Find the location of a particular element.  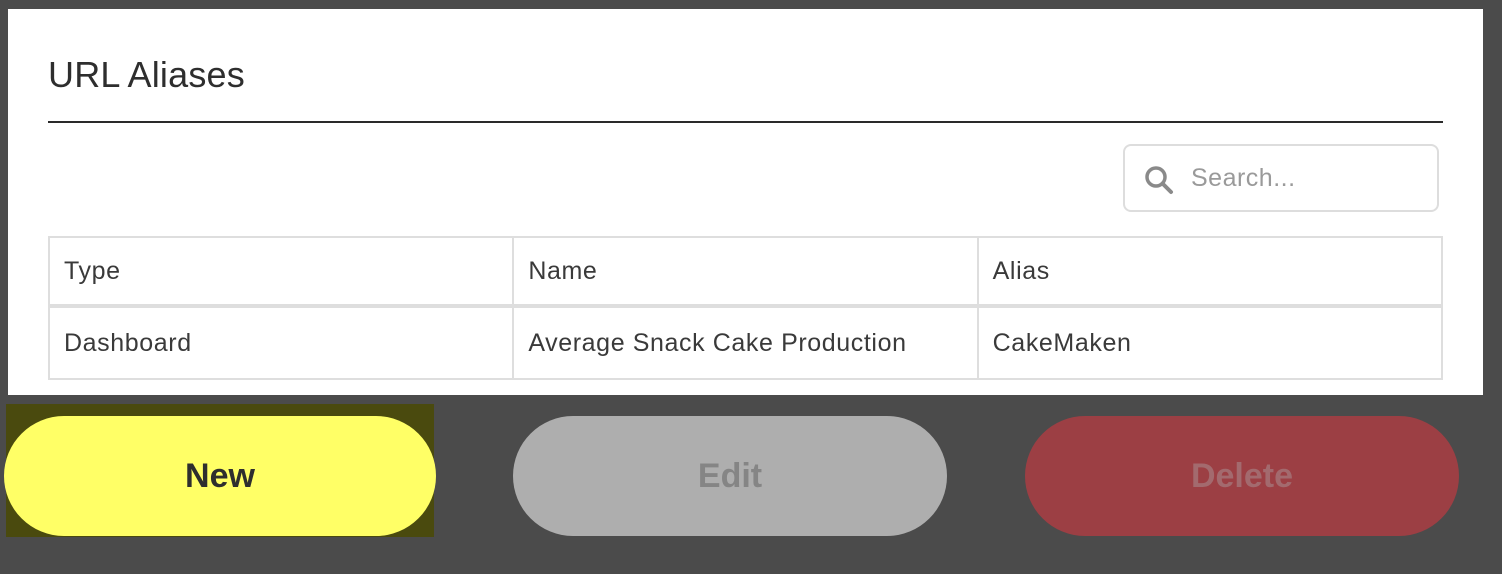

delete-button: Delete is located at coordinates (1242, 476).